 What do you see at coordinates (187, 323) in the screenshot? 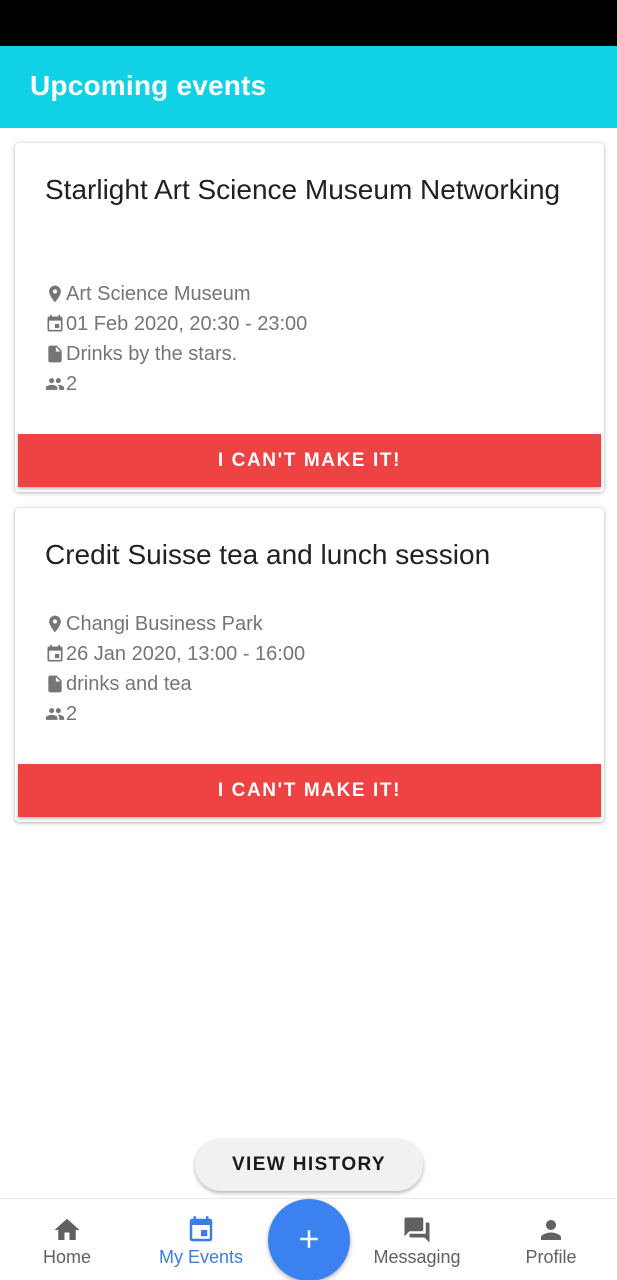
I see `event-datetime-text: 01 Feb 2020, 20:30 - 23:00` at bounding box center [187, 323].